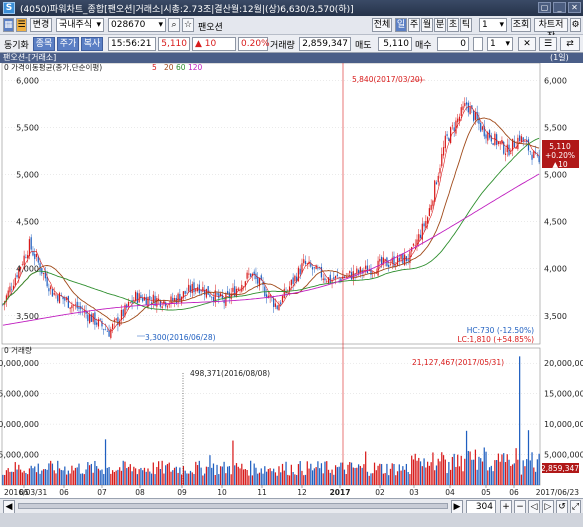  I want to click on list-icon: ☰, so click(548, 44).